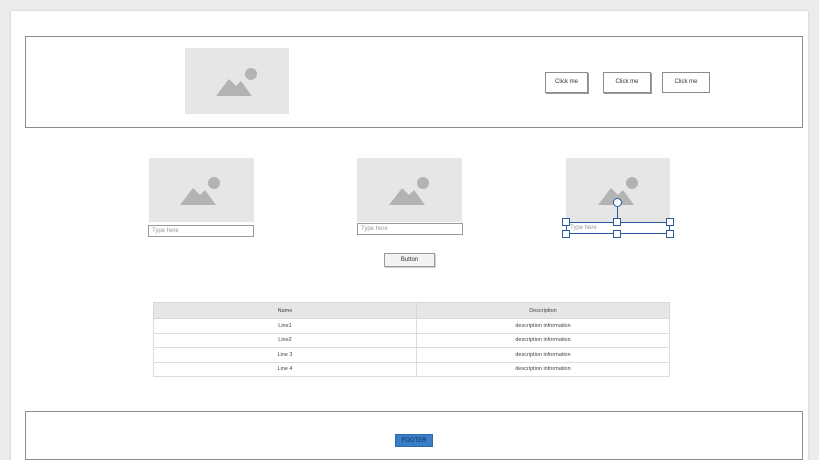 Image resolution: width=819 pixels, height=460 pixels. I want to click on table-row: Line 4 description information, so click(411, 369).